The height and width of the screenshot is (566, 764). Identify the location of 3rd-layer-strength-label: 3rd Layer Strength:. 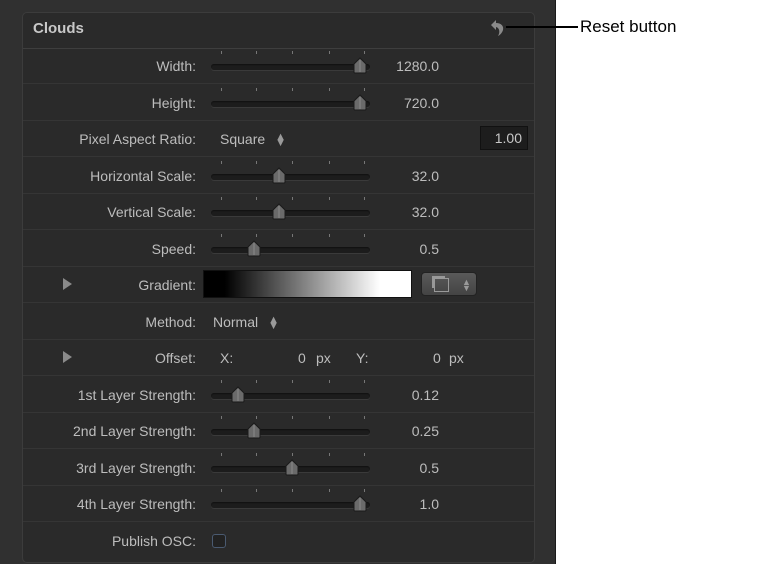
(136, 467).